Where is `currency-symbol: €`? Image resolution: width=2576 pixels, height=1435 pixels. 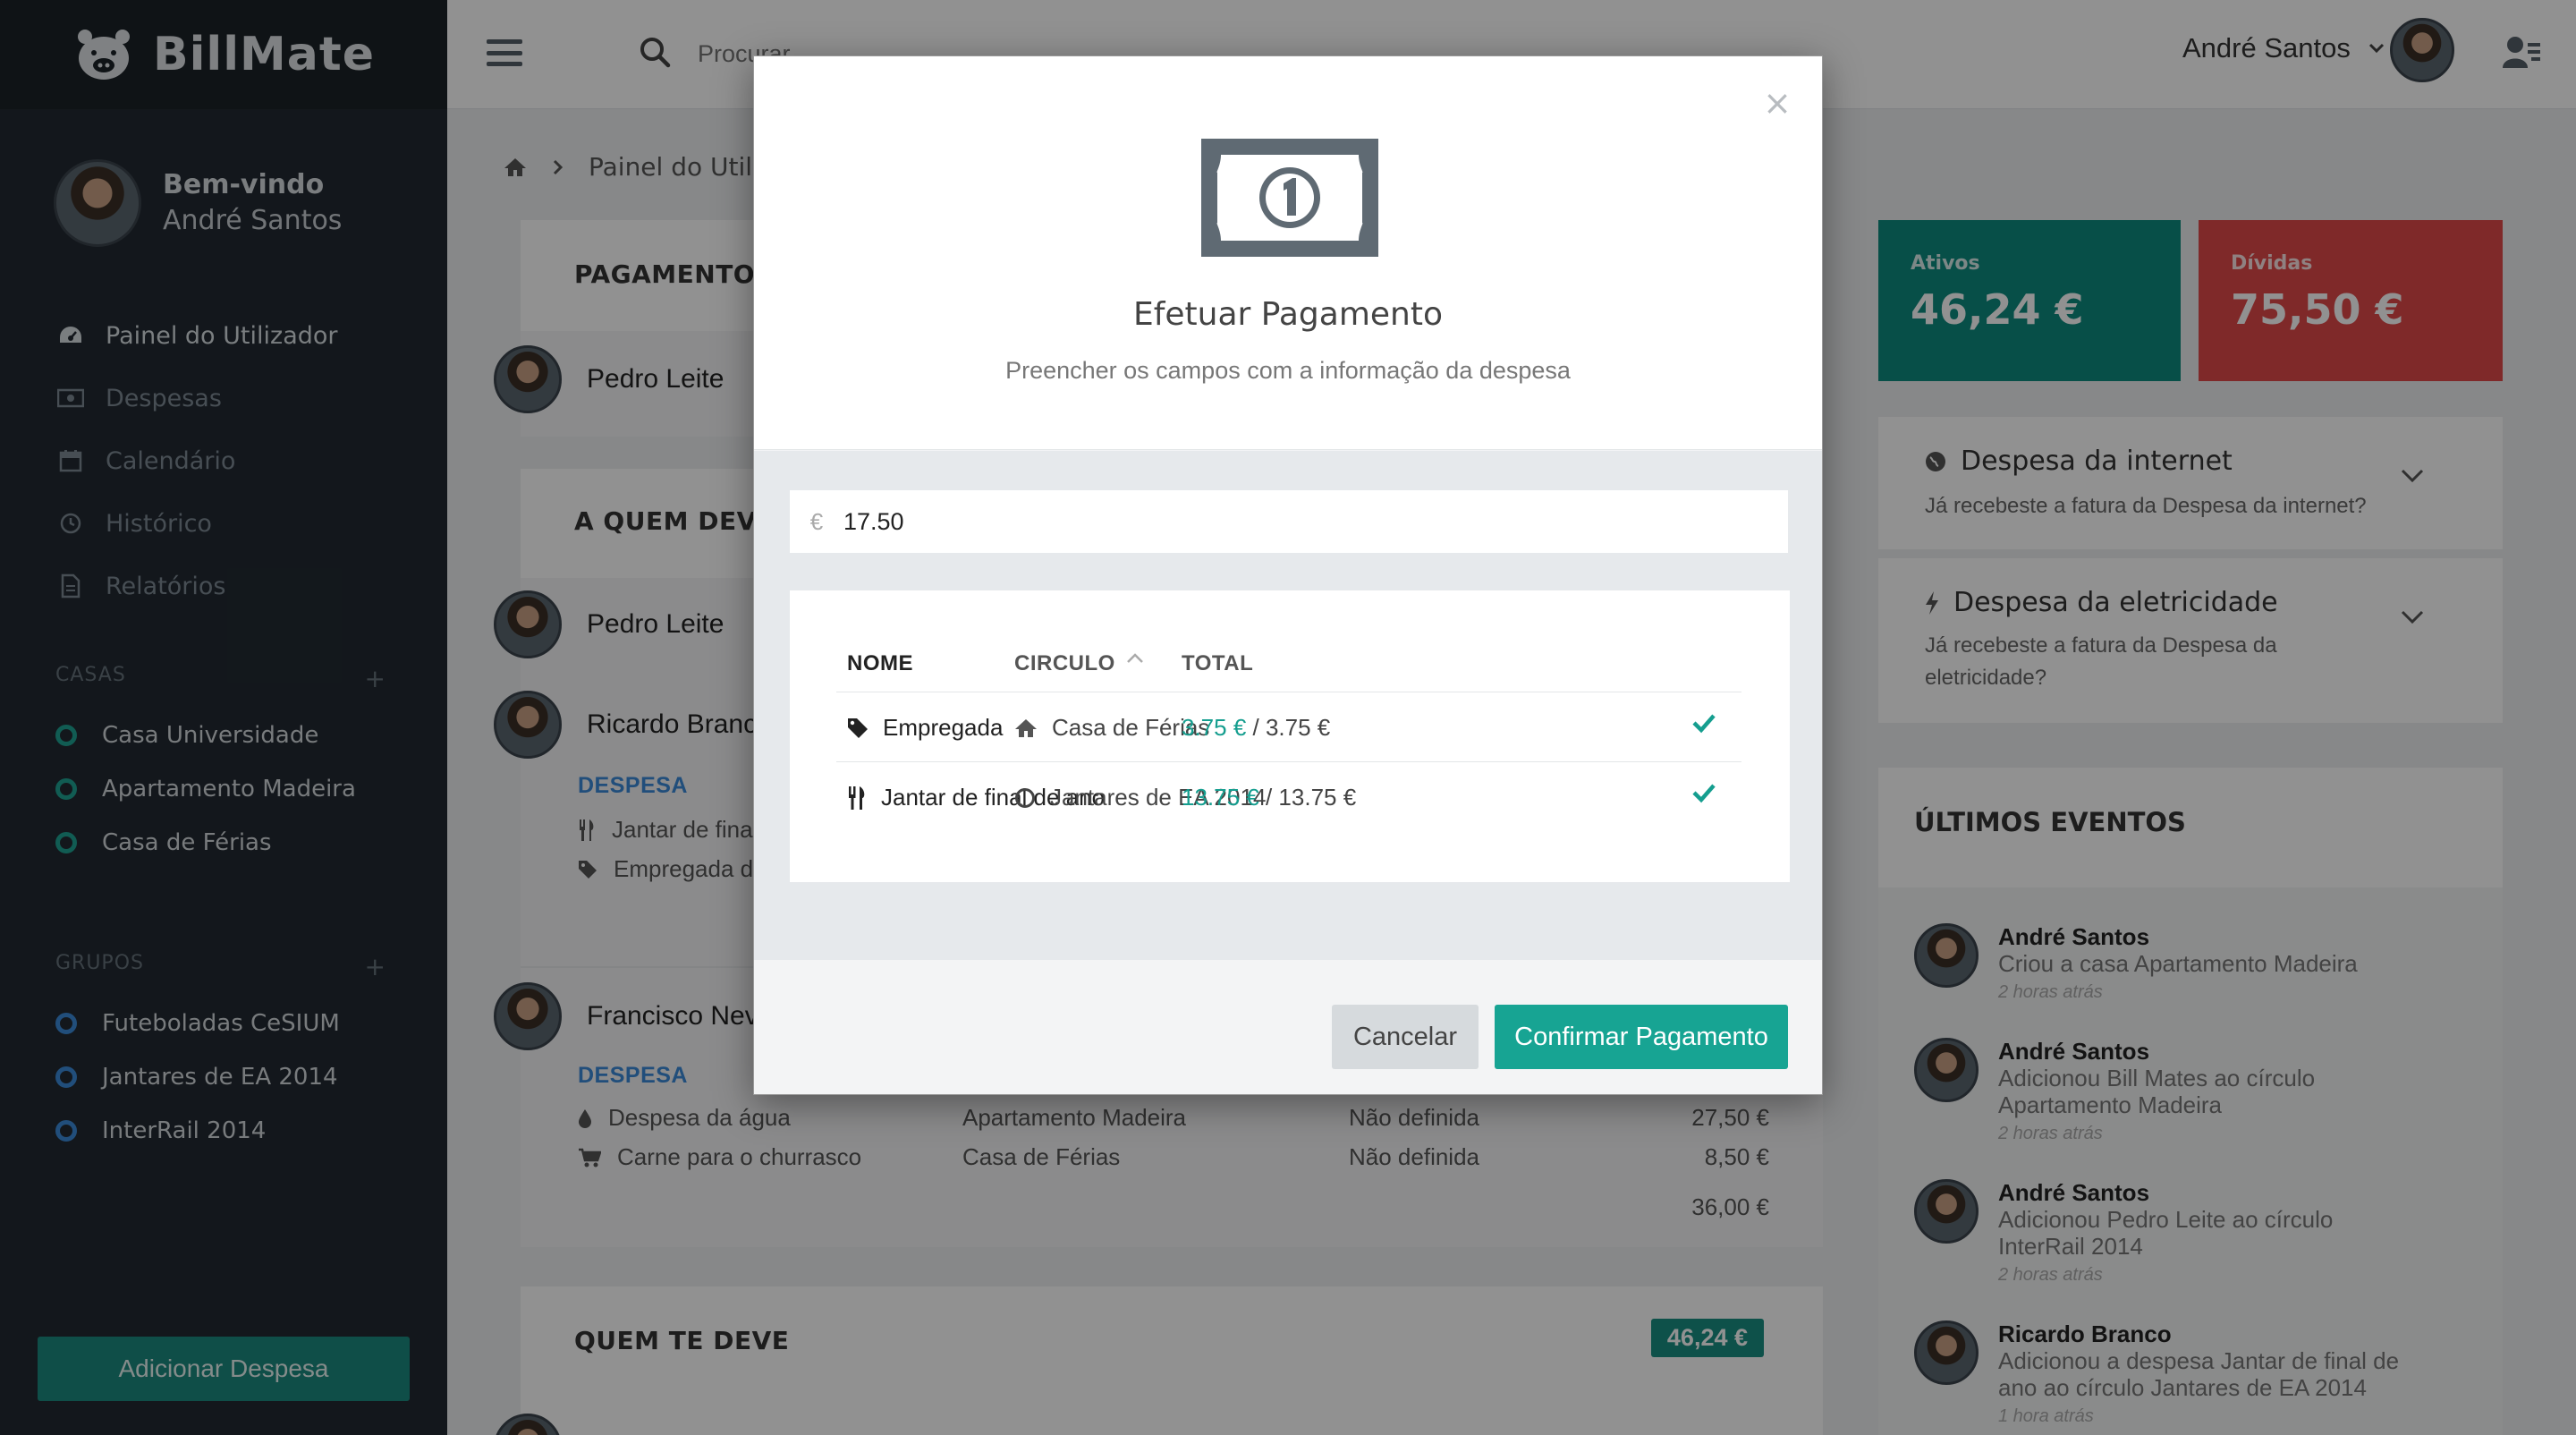
currency-symbol: € is located at coordinates (816, 521).